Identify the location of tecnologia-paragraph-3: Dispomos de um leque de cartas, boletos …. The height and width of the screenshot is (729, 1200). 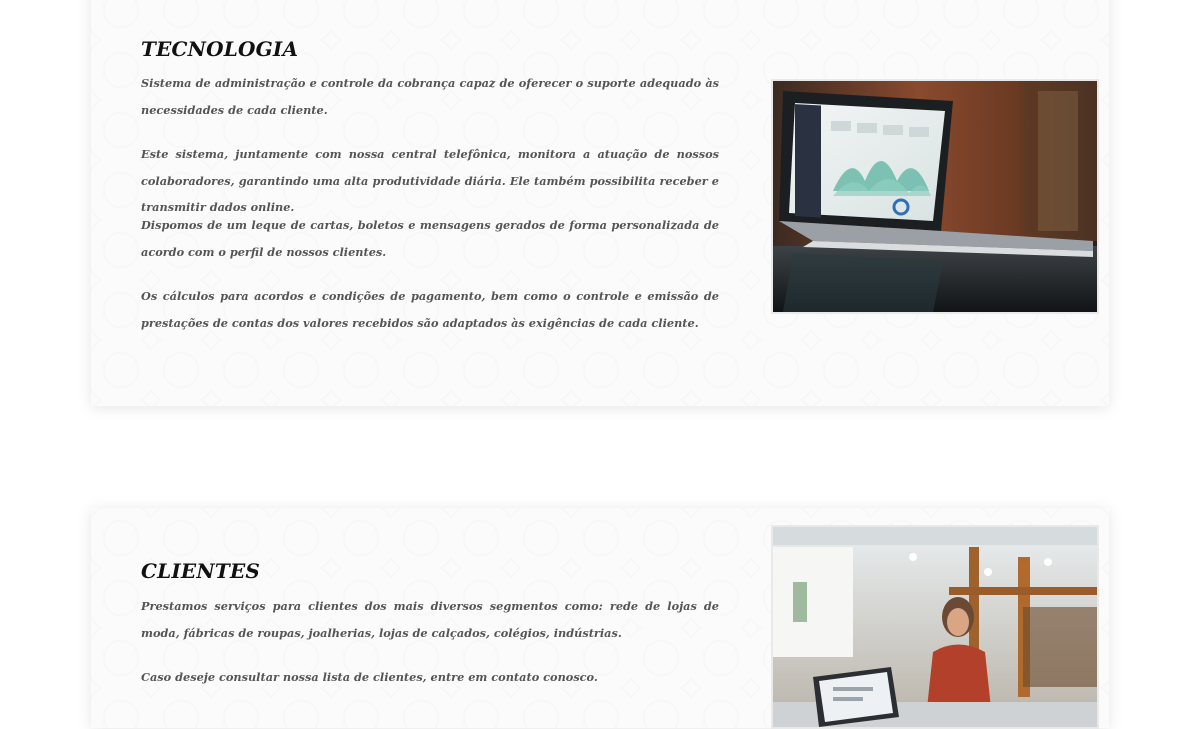
(430, 238).